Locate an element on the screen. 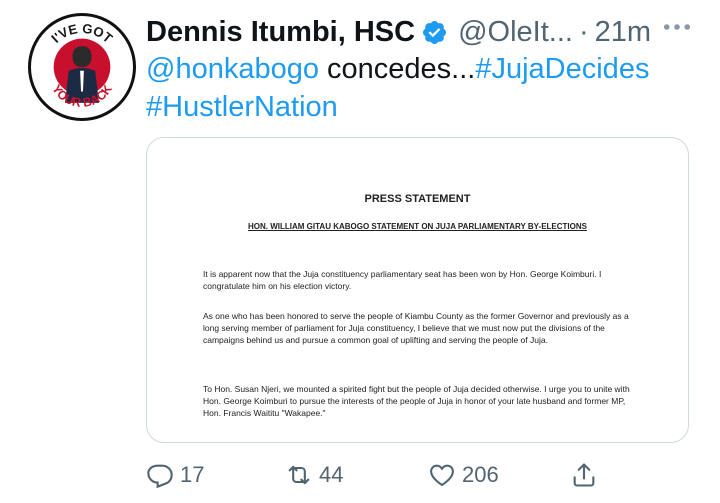 This screenshot has height=503, width=720. tweet-header: Dennis Itumbi, HSC @OleIt... · 21m is located at coordinates (398, 32).